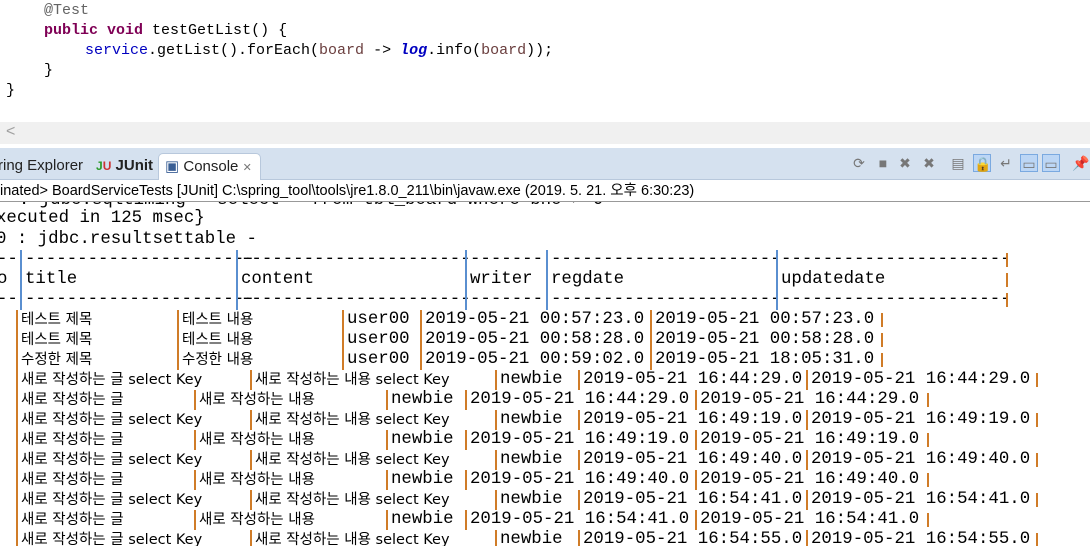  Describe the element at coordinates (504, 300) in the screenshot. I see `table-cell: -------` at that location.